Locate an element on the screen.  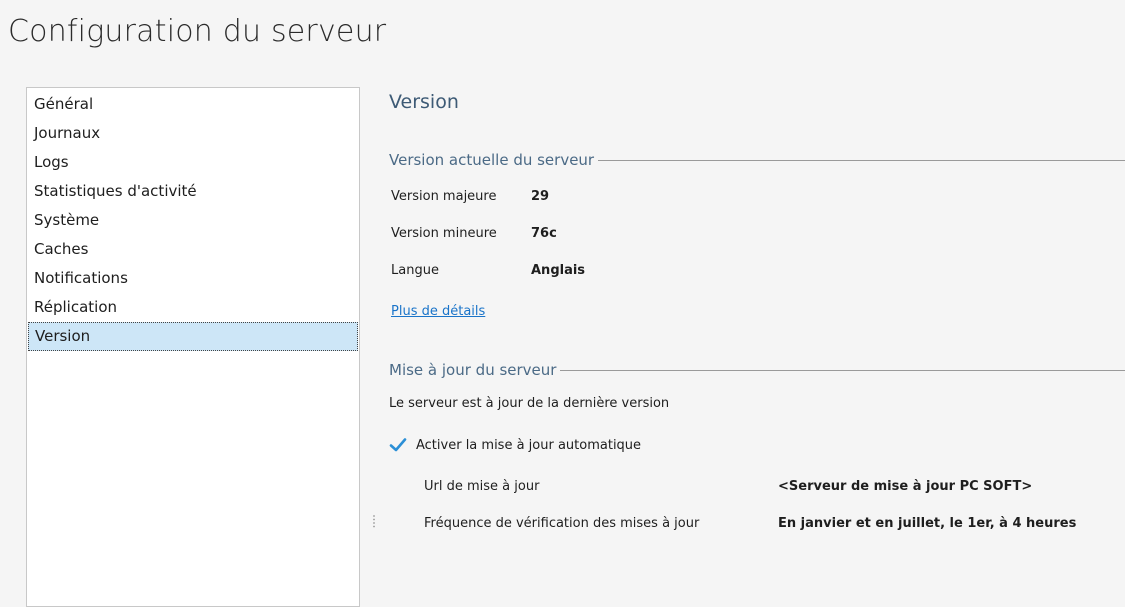
major-version-value: 29 is located at coordinates (540, 196).